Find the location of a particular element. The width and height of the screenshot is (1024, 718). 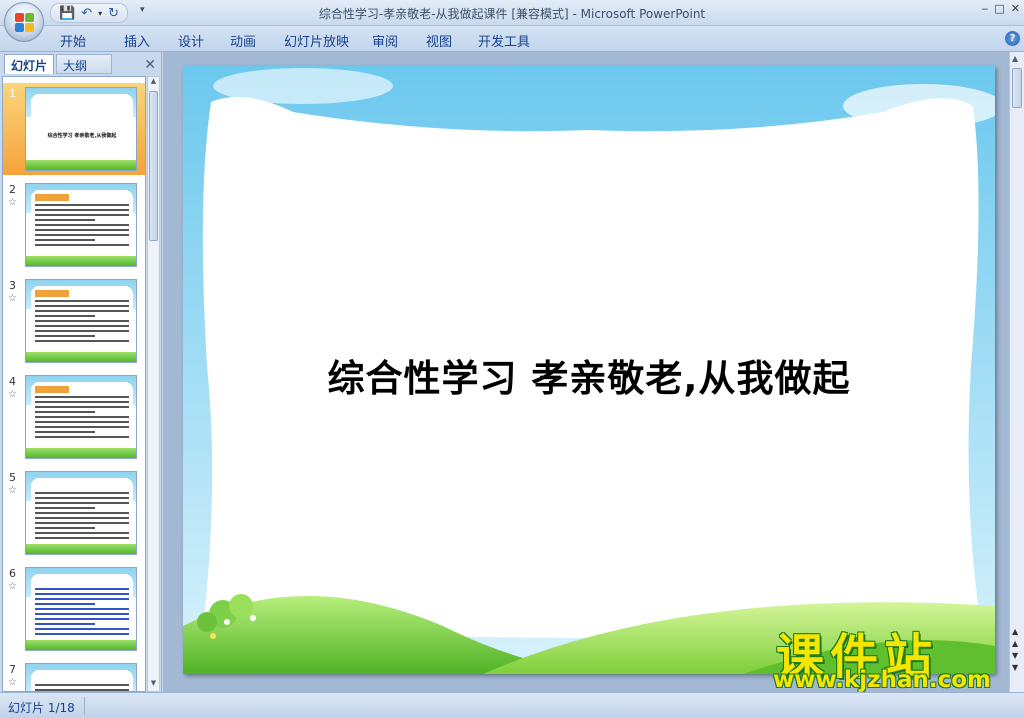

watermark-url: www.kjzhan.com is located at coordinates (882, 680).